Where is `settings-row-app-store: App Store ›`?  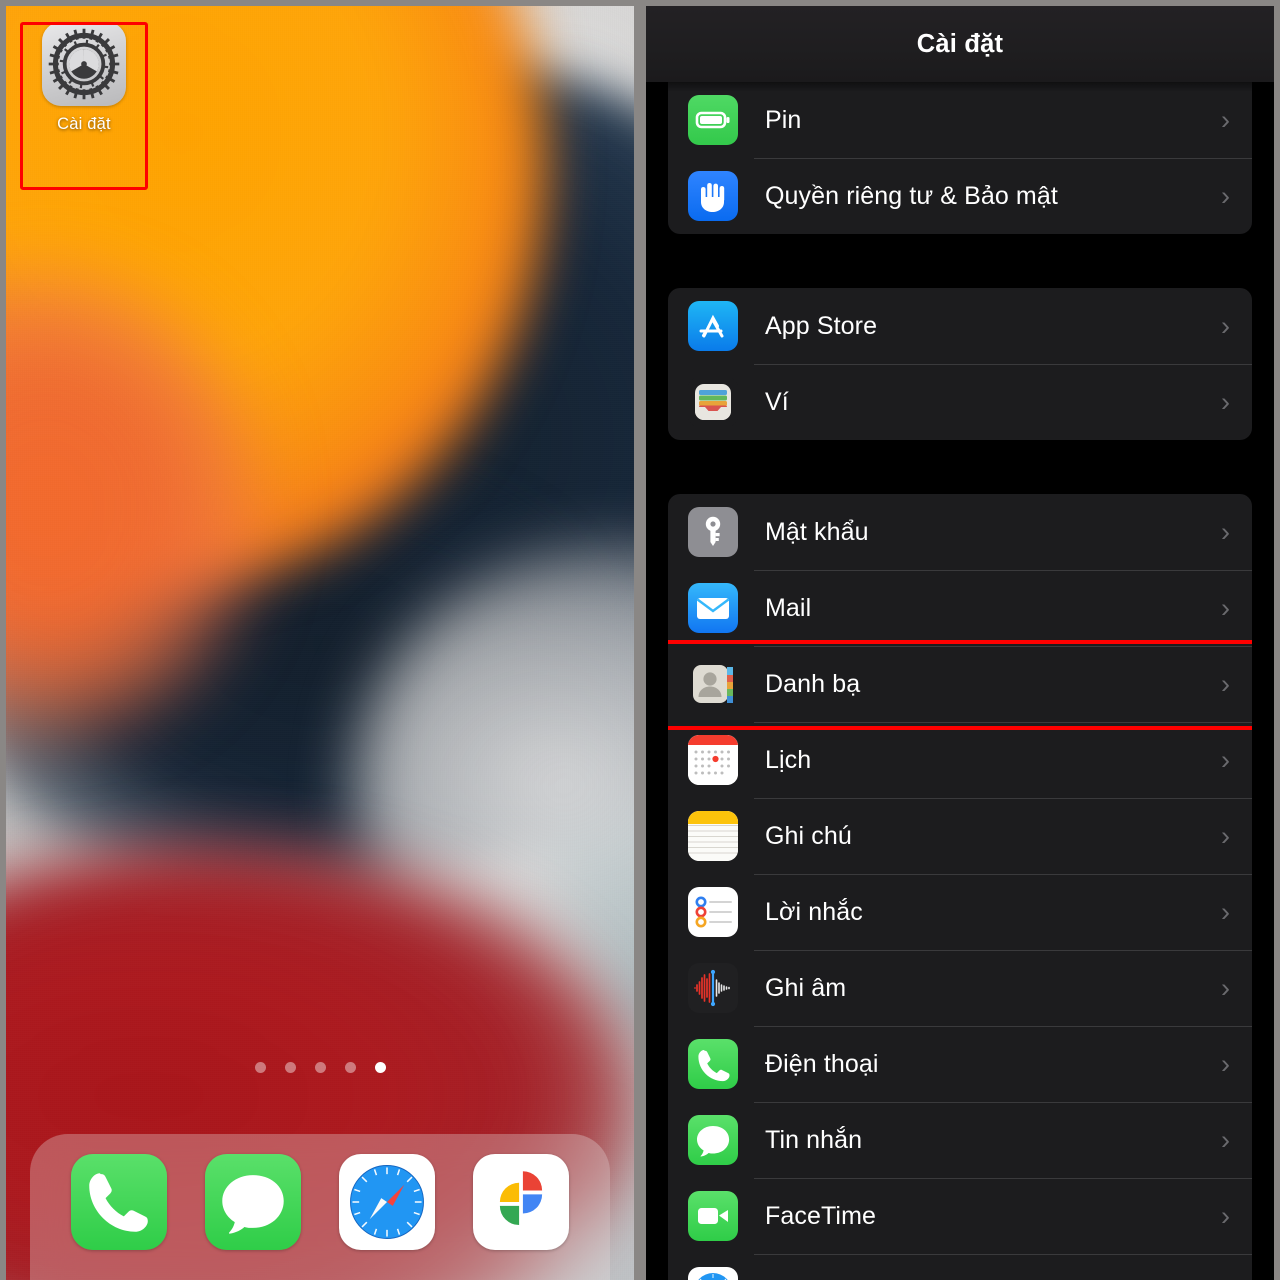
settings-row-app-store: App Store › is located at coordinates (960, 326).